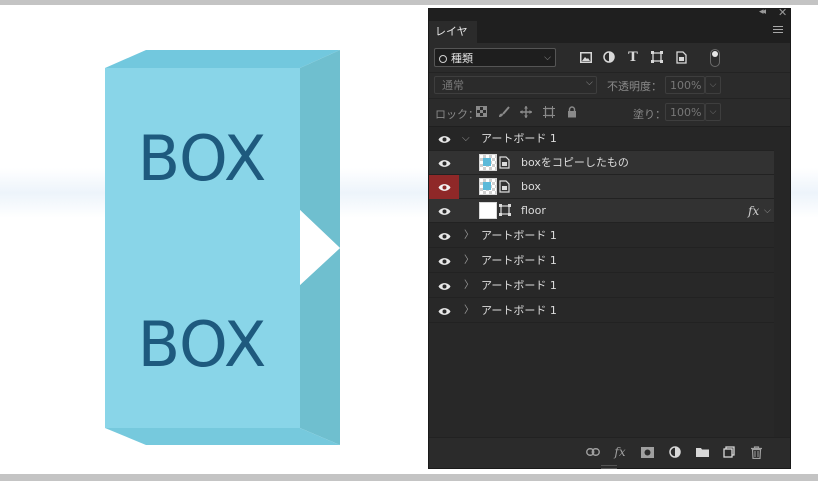  Describe the element at coordinates (729, 452) in the screenshot. I see `new-layer-icon` at that location.